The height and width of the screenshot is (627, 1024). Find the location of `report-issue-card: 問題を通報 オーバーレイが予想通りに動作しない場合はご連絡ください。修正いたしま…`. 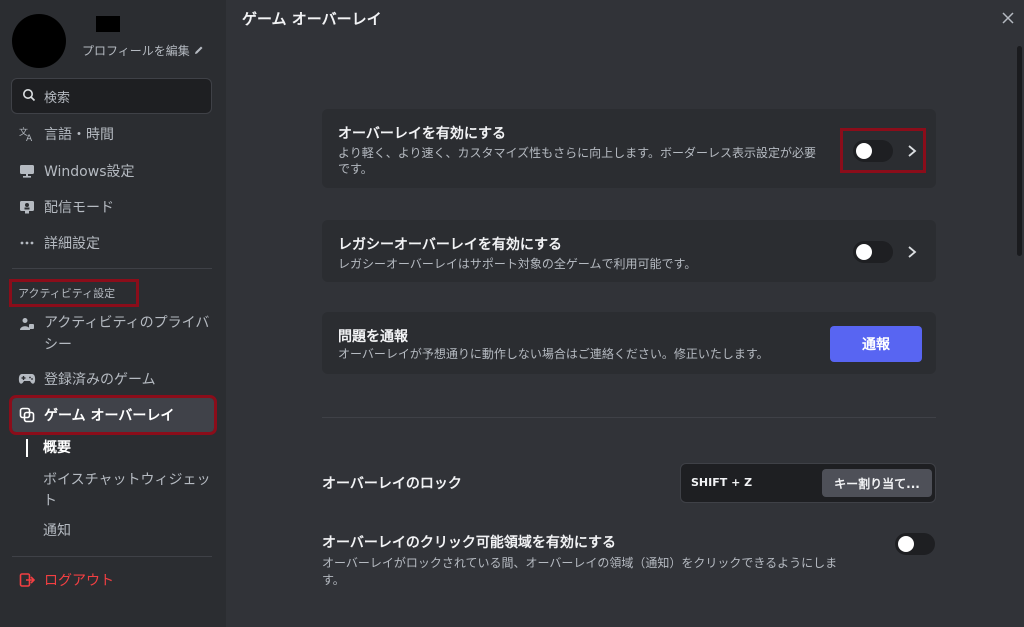

report-issue-card: 問題を通報 オーバーレイが予想通りに動作しない場合はご連絡ください。修正いたしま… is located at coordinates (629, 343).